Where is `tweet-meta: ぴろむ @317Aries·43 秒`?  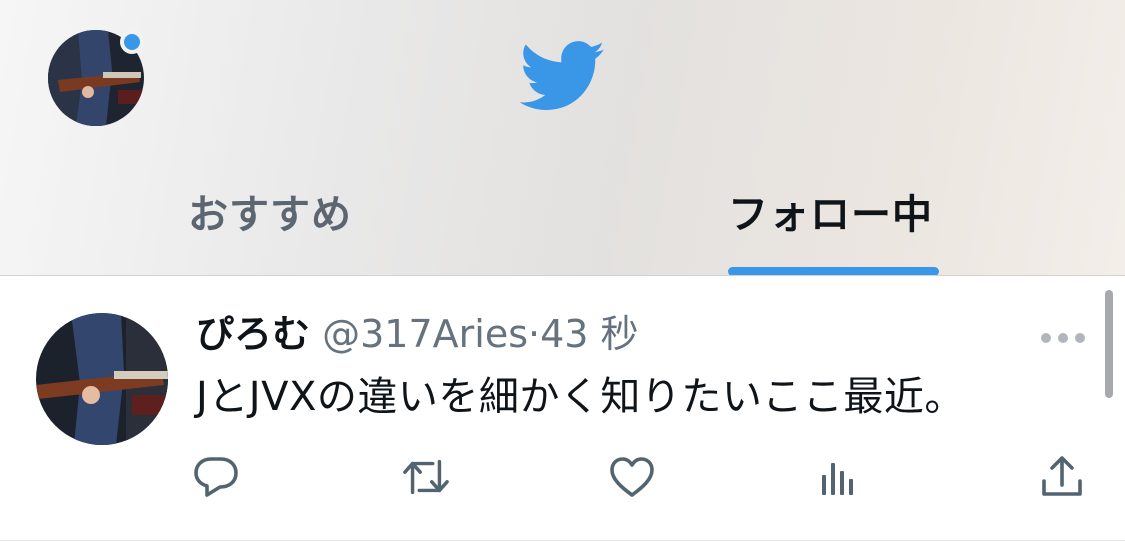
tweet-meta: ぴろむ @317Aries·43 秒 is located at coordinates (417, 334).